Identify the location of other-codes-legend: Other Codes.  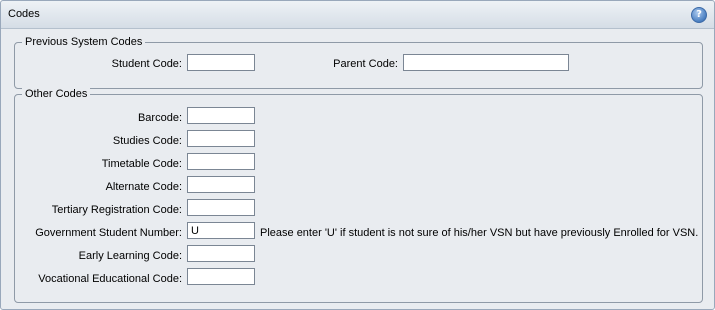
(56, 94).